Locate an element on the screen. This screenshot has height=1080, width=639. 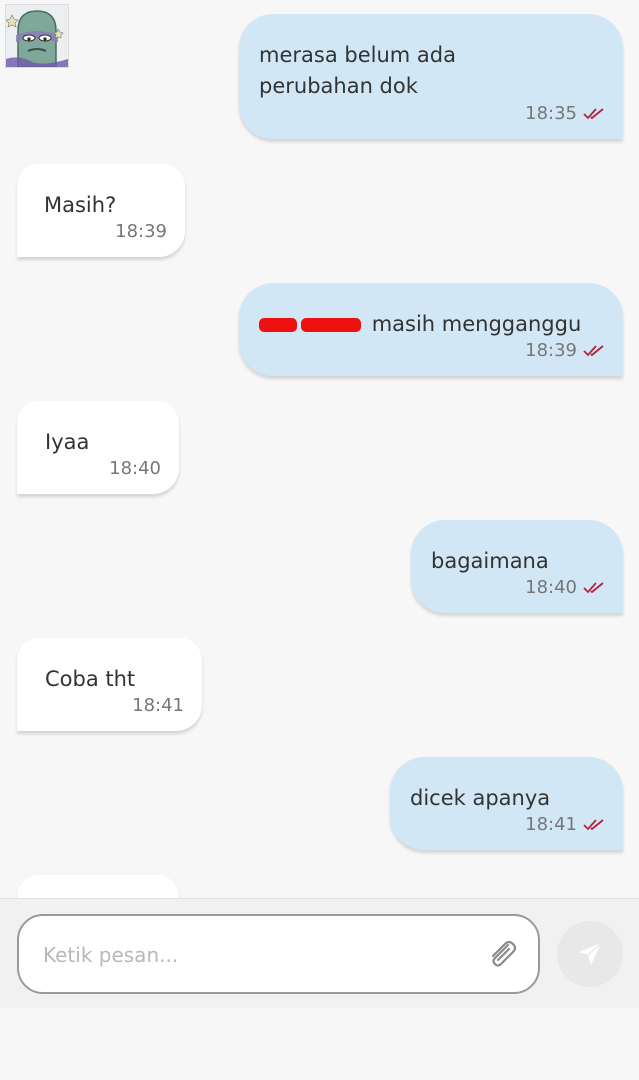
send-icon is located at coordinates (590, 953).